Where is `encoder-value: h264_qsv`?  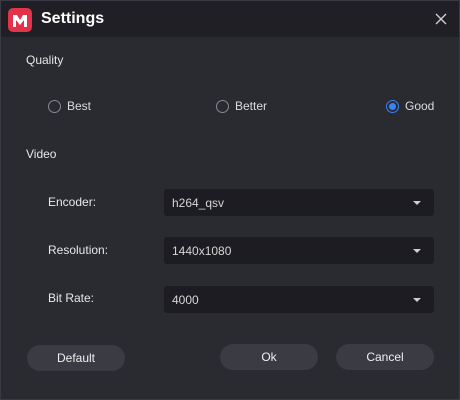 encoder-value: h264_qsv is located at coordinates (198, 202).